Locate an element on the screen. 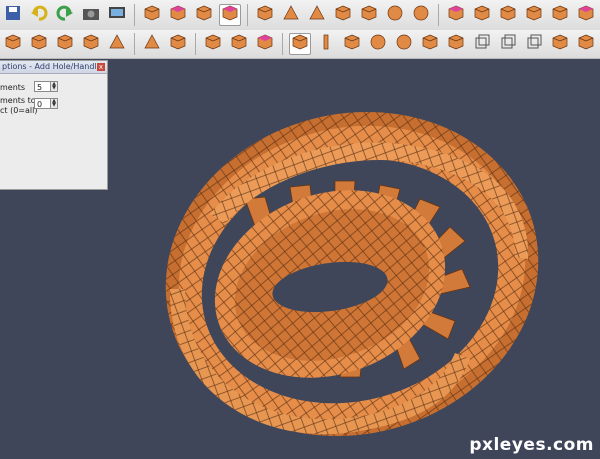 The height and width of the screenshot is (459, 600). cut-cube-icon is located at coordinates (213, 44).